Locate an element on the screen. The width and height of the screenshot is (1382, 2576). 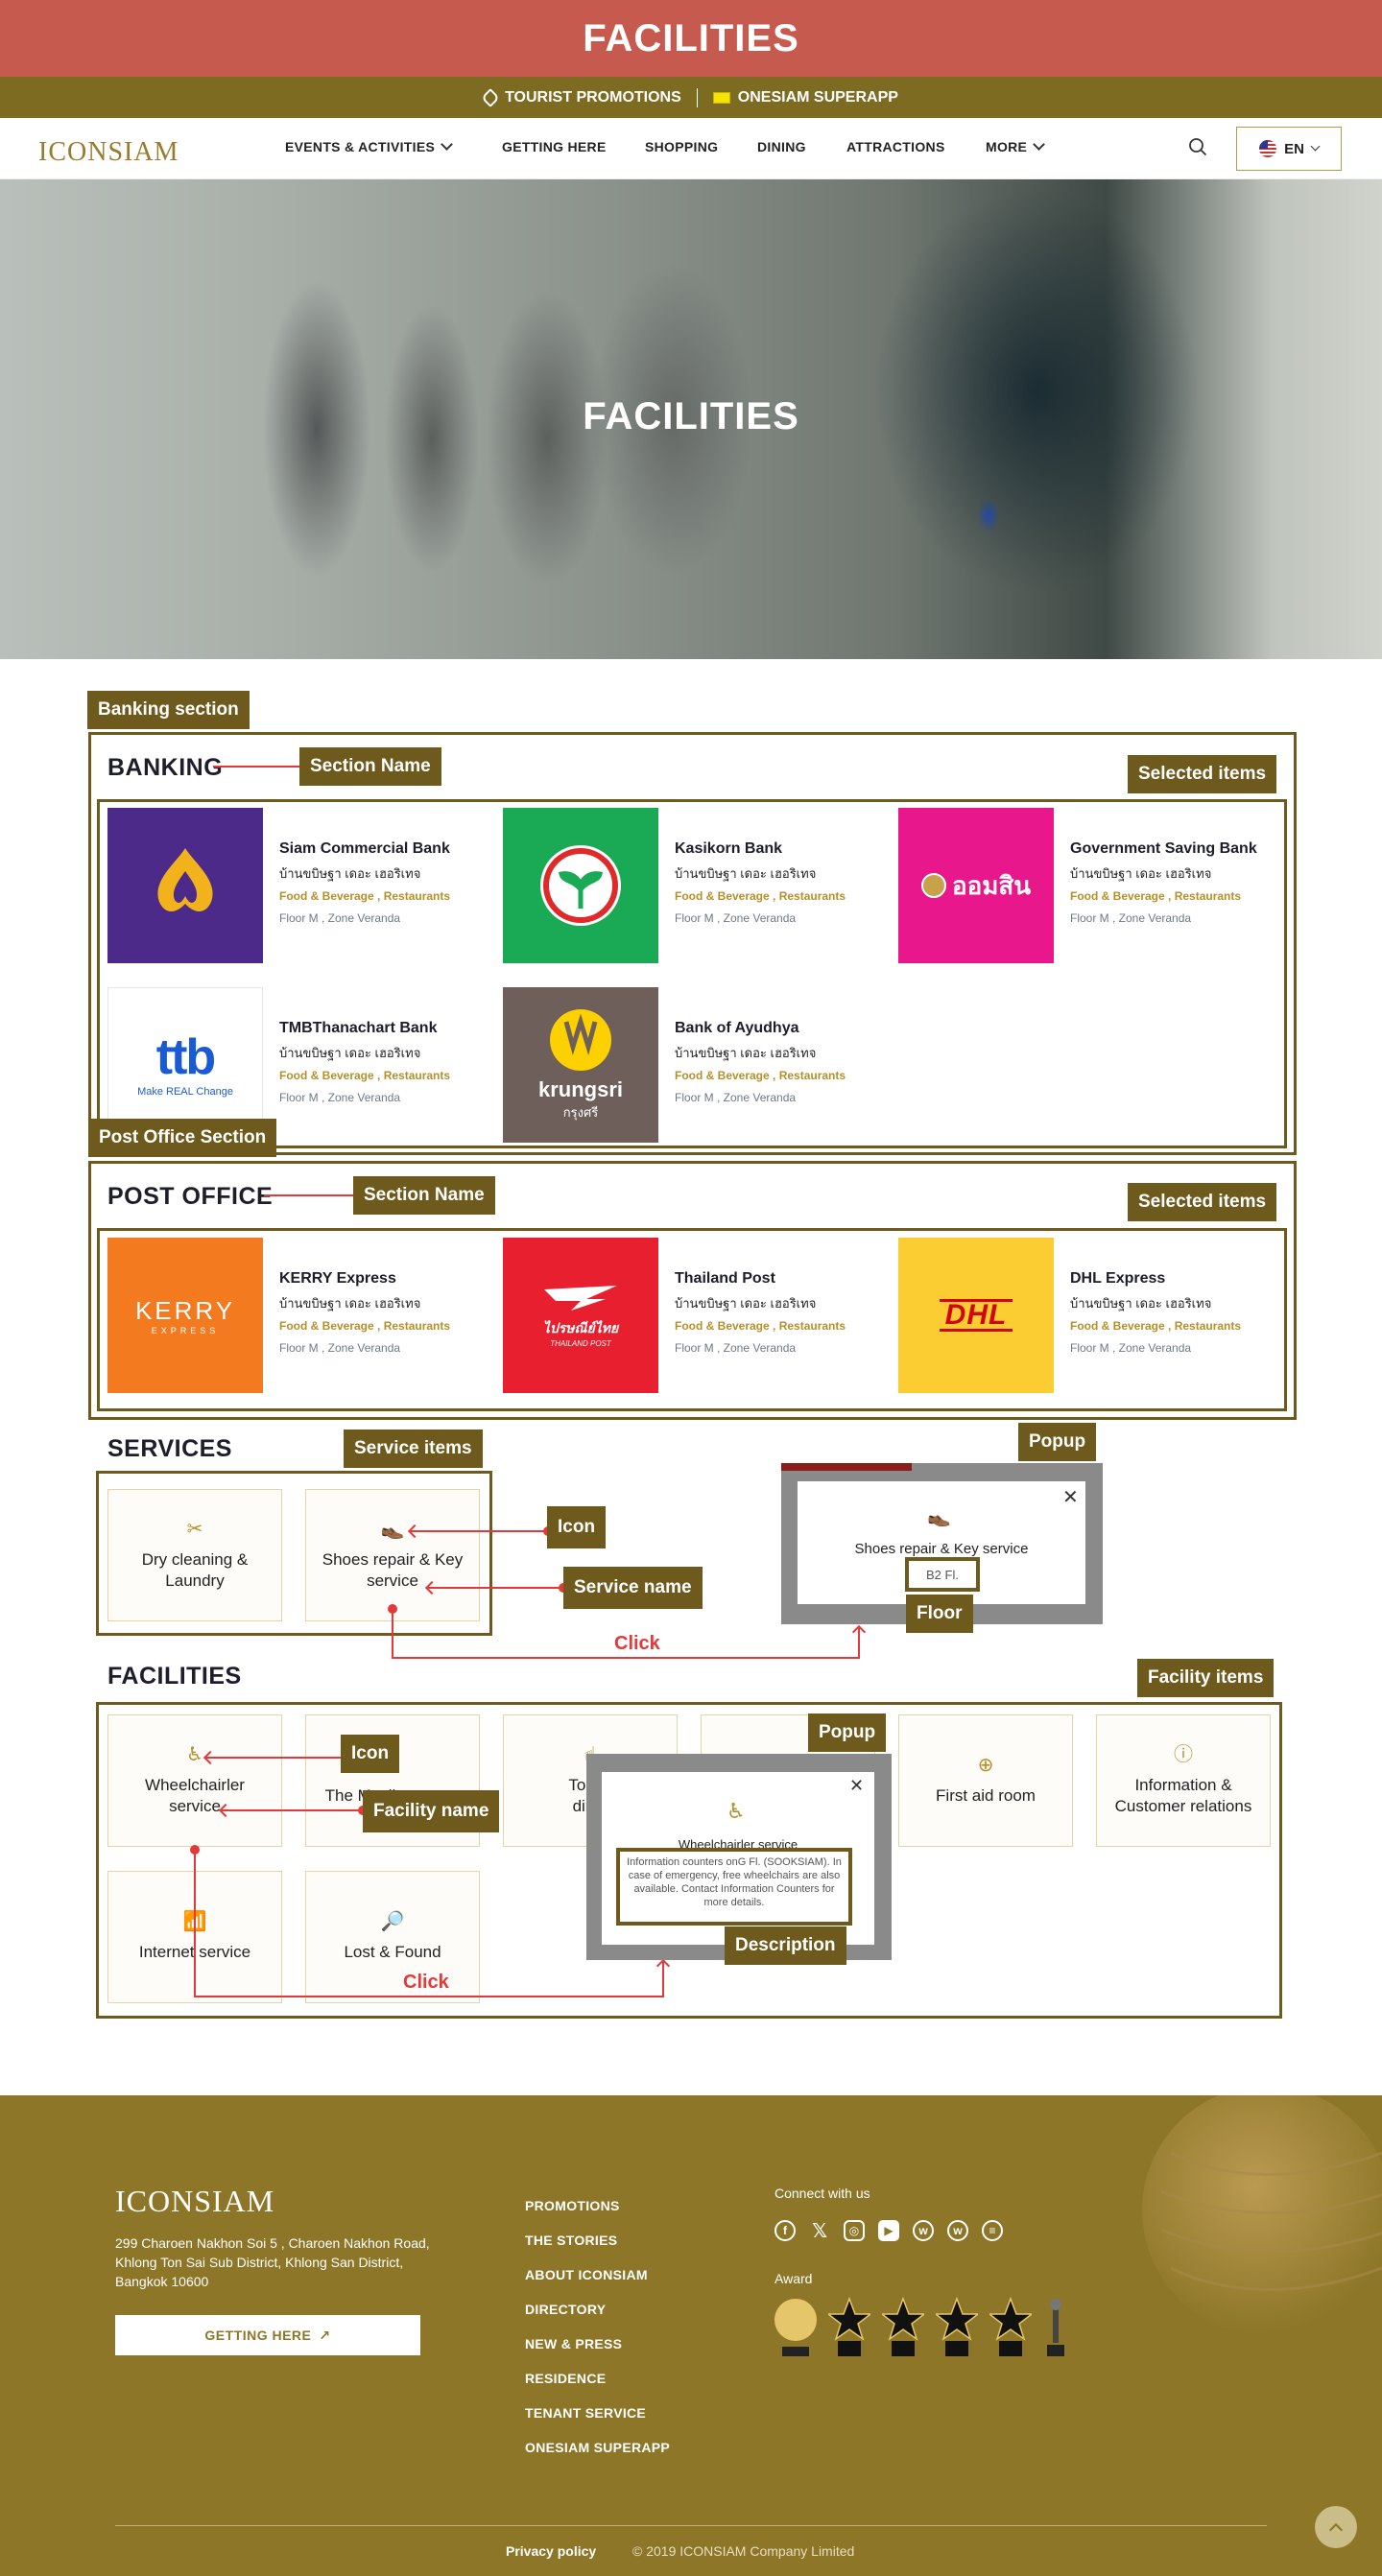
search-icon is located at coordinates (1197, 146).